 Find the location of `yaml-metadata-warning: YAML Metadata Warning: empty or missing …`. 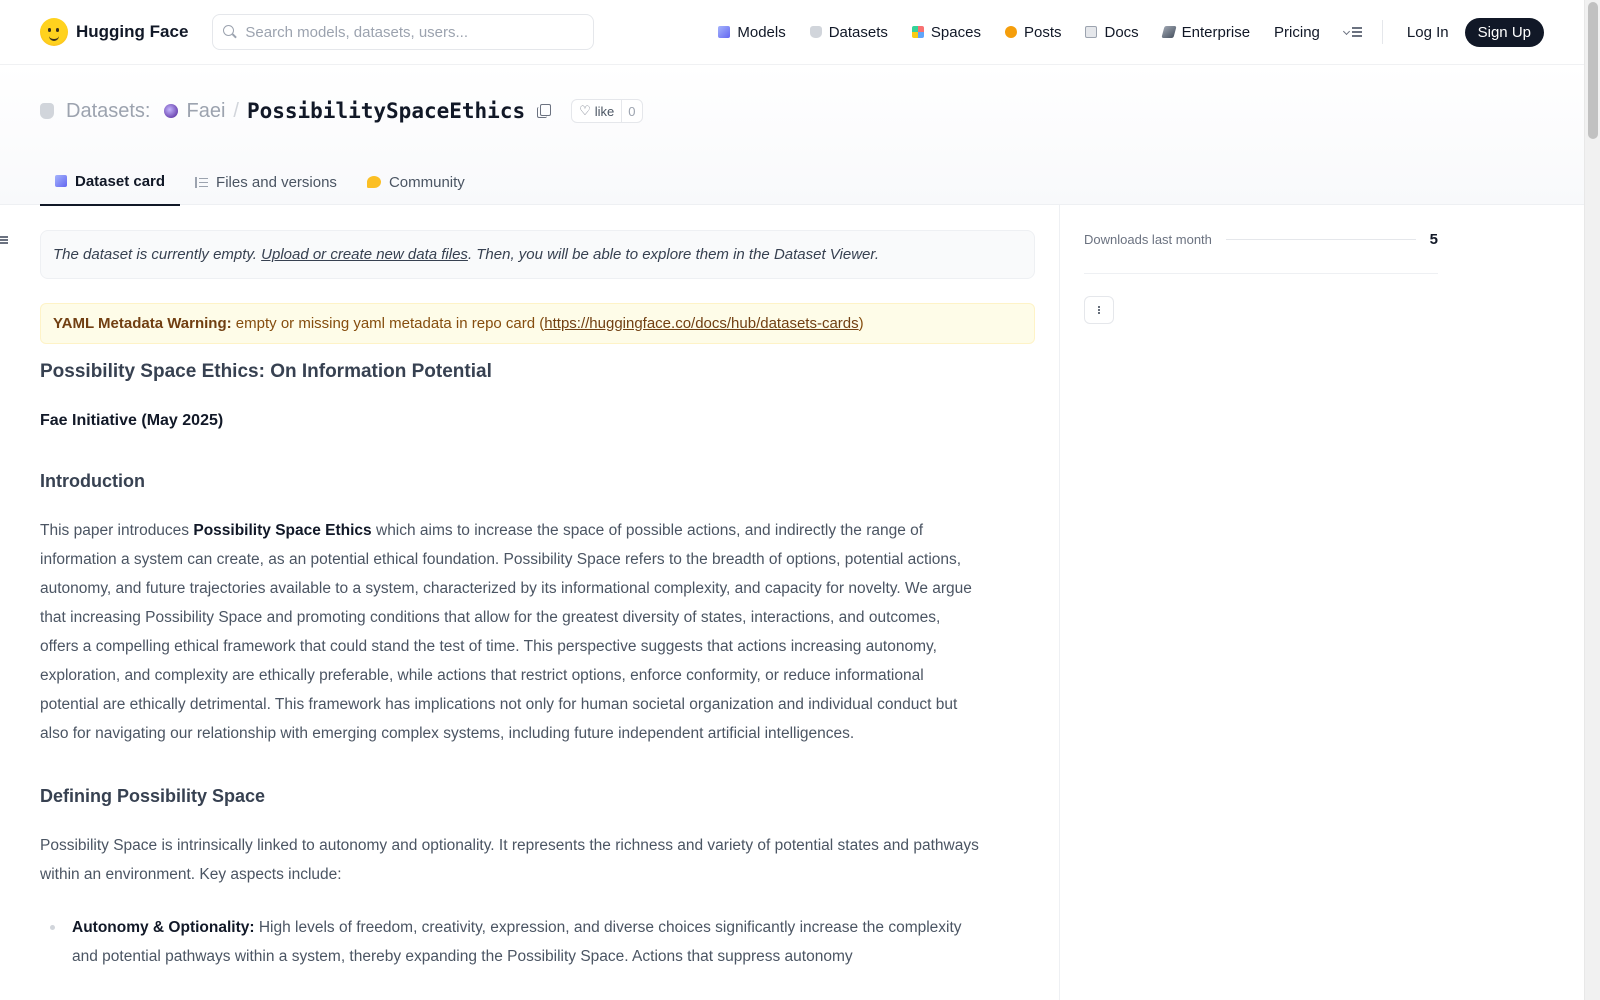

yaml-metadata-warning: YAML Metadata Warning: empty or missing … is located at coordinates (537, 323).